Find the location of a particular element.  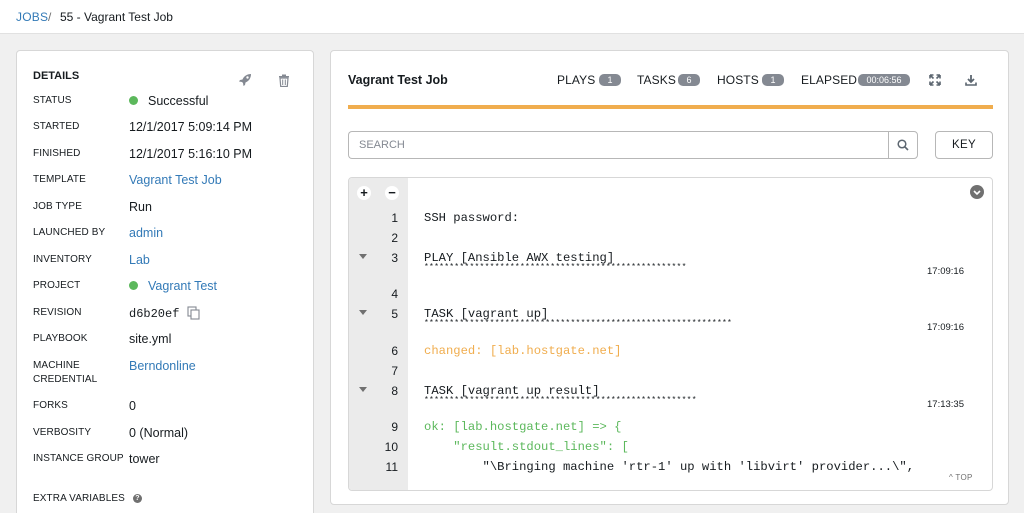

detail-label: JOB TYPE is located at coordinates (57, 206).